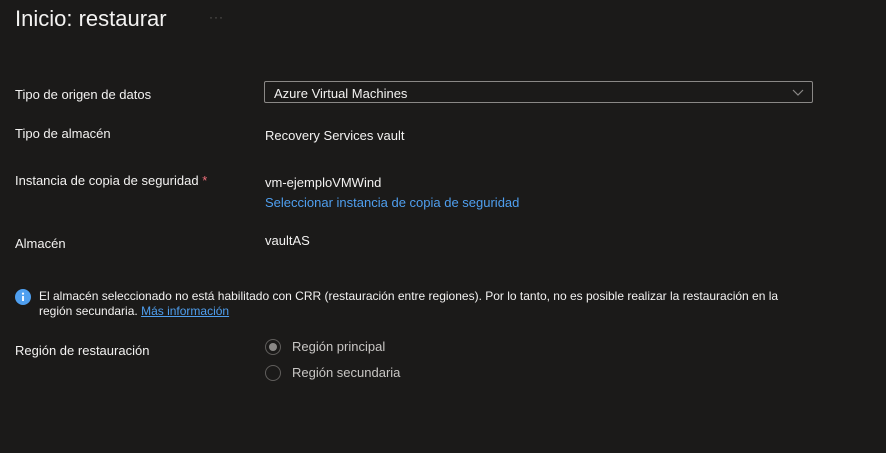 The image size is (886, 453). What do you see at coordinates (323, 182) in the screenshot?
I see `backup-instance-value: vm-ejemploVMWind` at bounding box center [323, 182].